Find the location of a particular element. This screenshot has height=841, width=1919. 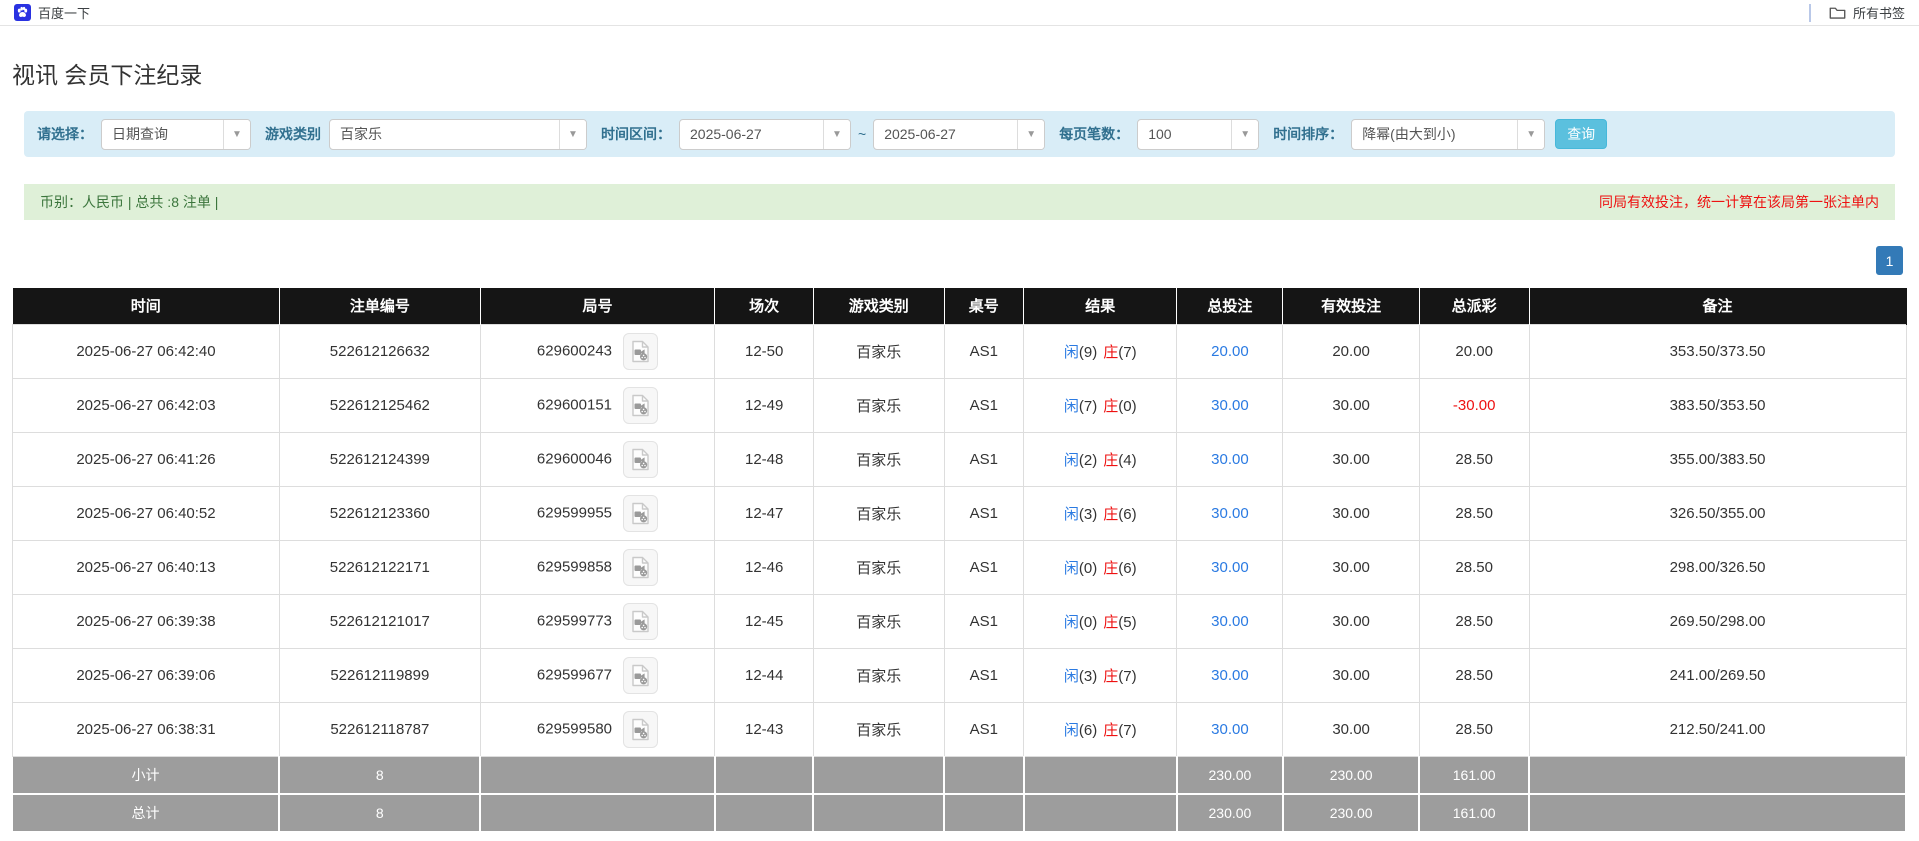

game-type-select: 百家乐 ▼ is located at coordinates (458, 134).